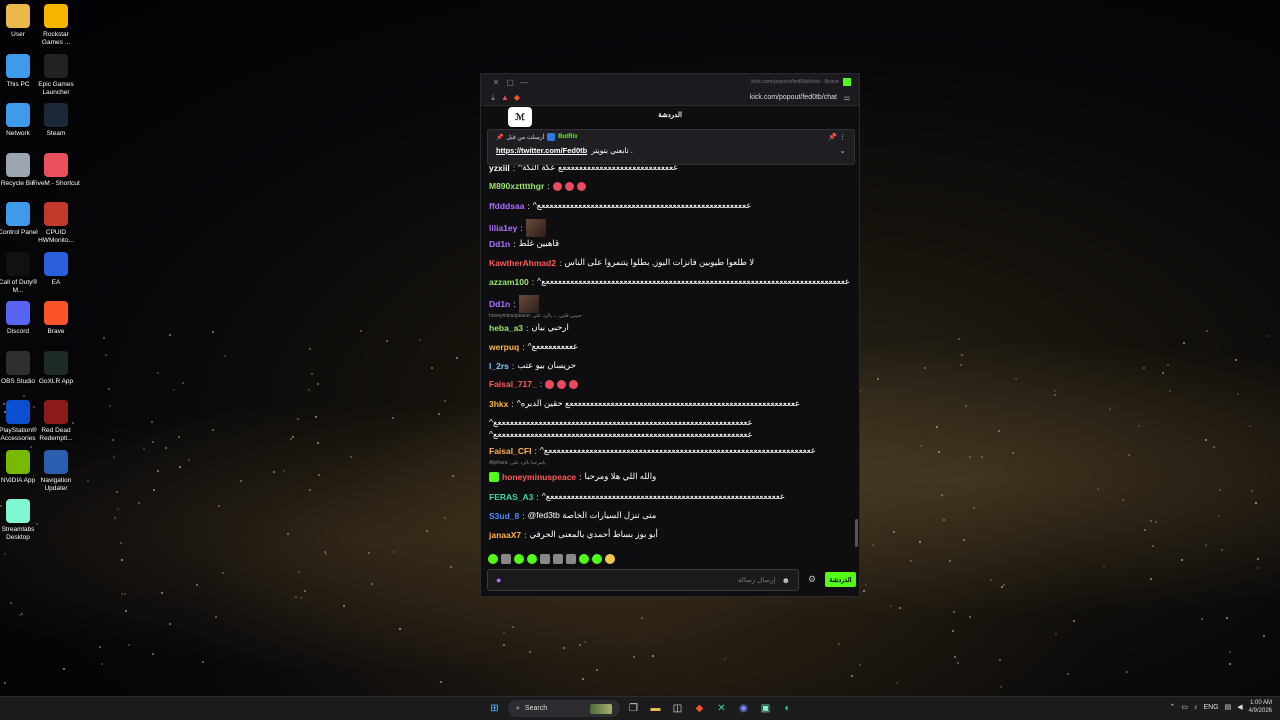 The image size is (1280, 720). Describe the element at coordinates (494, 708) in the screenshot. I see `start-windows-icon: ⊞` at that location.